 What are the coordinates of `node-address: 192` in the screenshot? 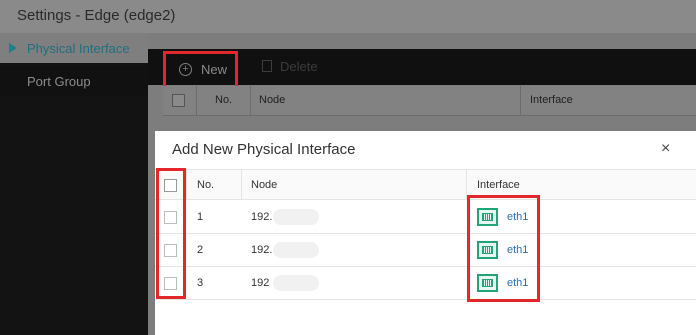 It's located at (260, 283).